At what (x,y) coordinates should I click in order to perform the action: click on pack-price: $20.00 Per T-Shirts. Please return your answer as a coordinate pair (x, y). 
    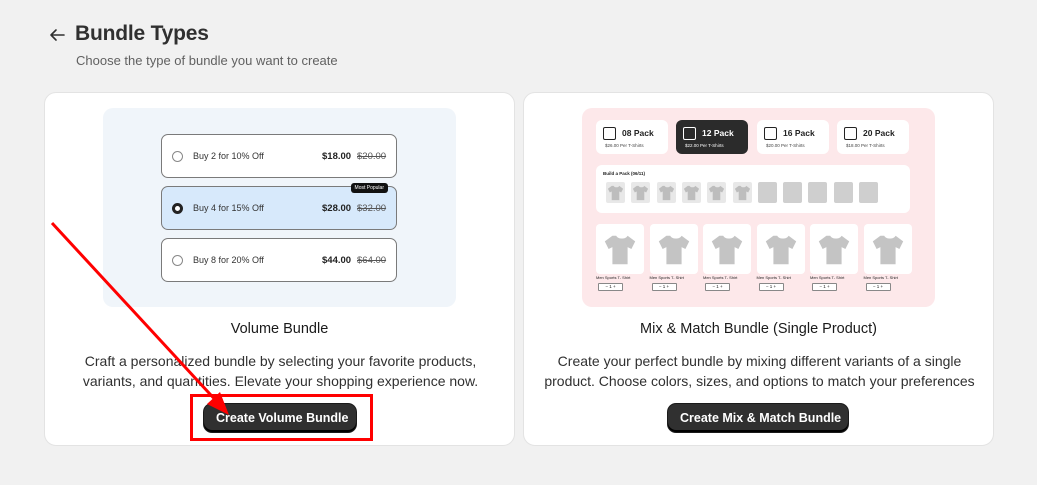
    Looking at the image, I should click on (785, 145).